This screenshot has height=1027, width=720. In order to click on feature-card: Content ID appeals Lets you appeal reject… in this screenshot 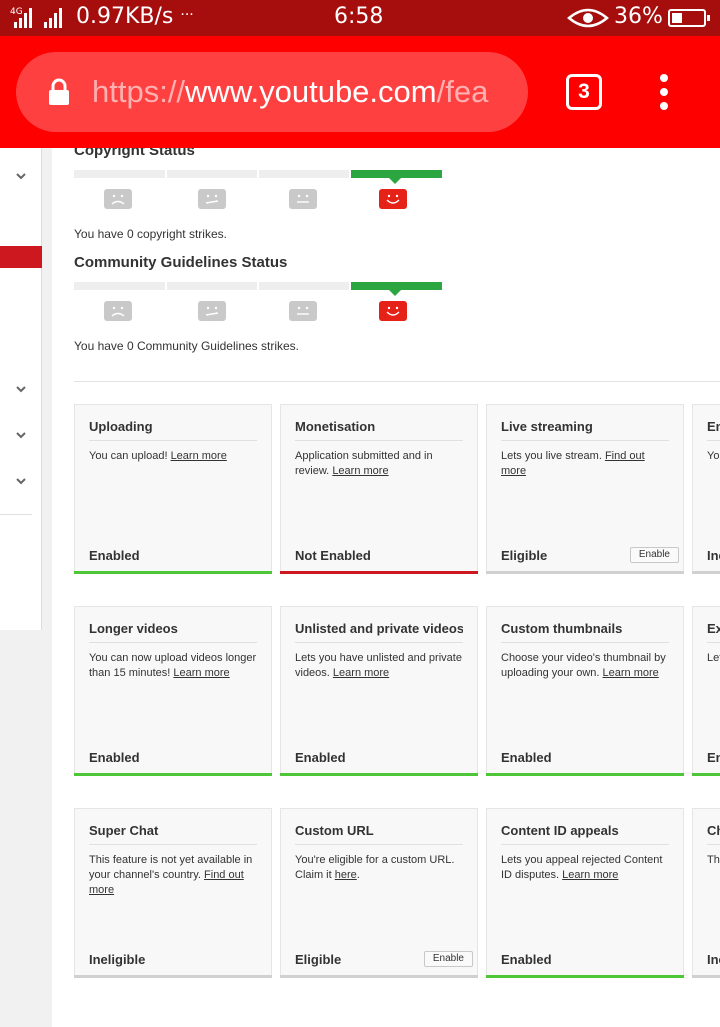, I will do `click(585, 893)`.